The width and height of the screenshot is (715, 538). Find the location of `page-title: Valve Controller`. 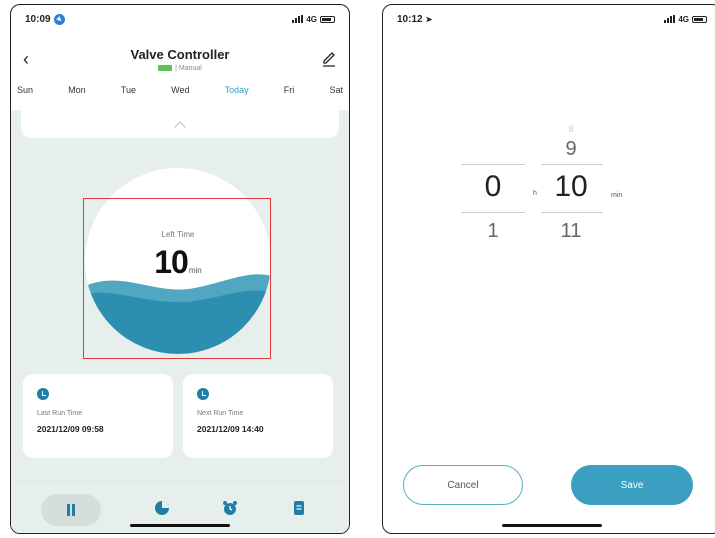

page-title: Valve Controller is located at coordinates (180, 54).